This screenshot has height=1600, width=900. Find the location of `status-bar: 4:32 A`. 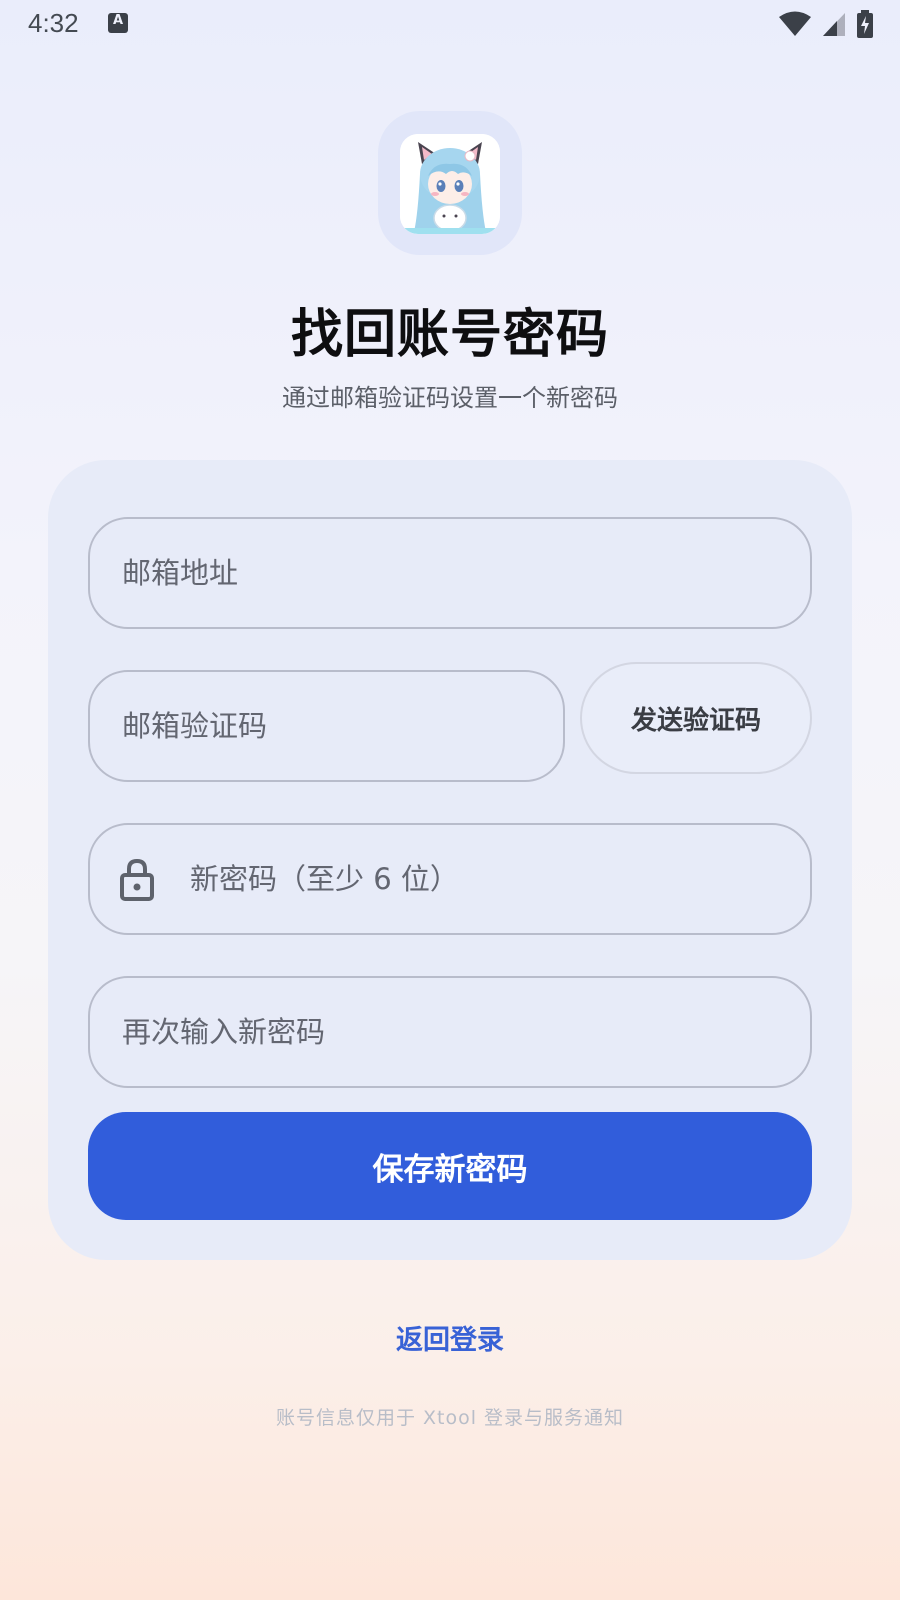

status-bar: 4:32 A is located at coordinates (450, 25).